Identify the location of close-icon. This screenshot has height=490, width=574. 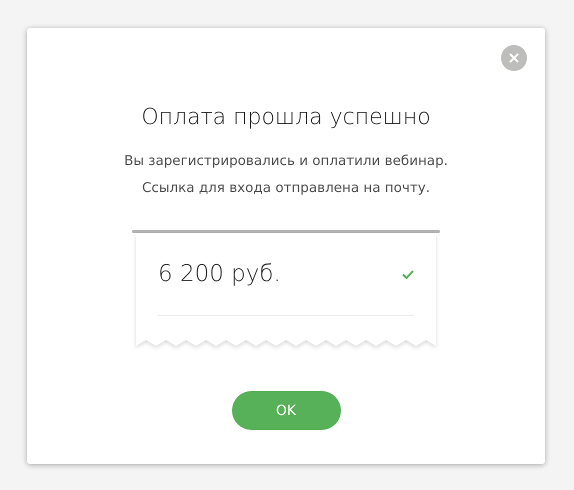
(514, 58).